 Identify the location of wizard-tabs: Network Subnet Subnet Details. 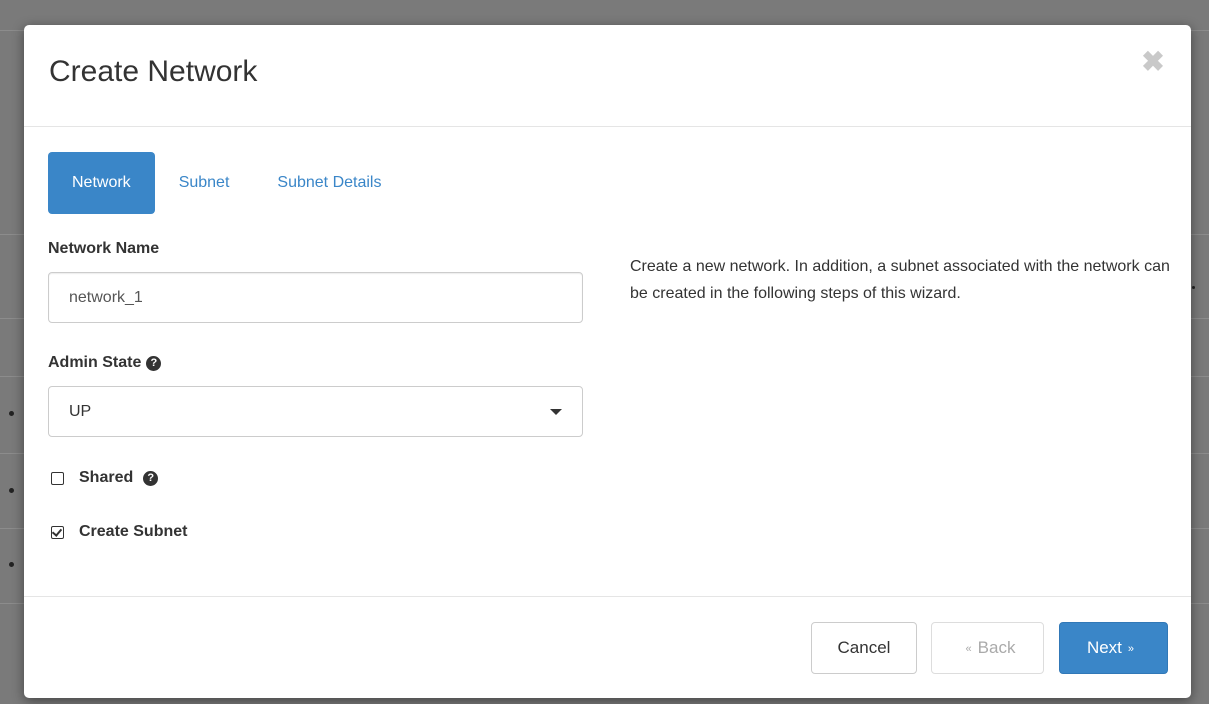
(226, 183).